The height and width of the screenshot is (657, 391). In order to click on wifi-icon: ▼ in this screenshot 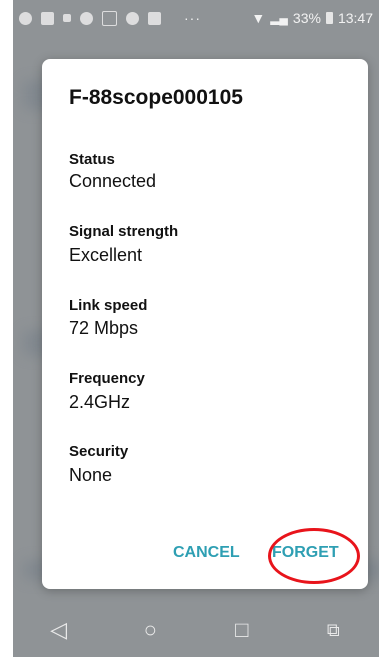, I will do `click(258, 18)`.